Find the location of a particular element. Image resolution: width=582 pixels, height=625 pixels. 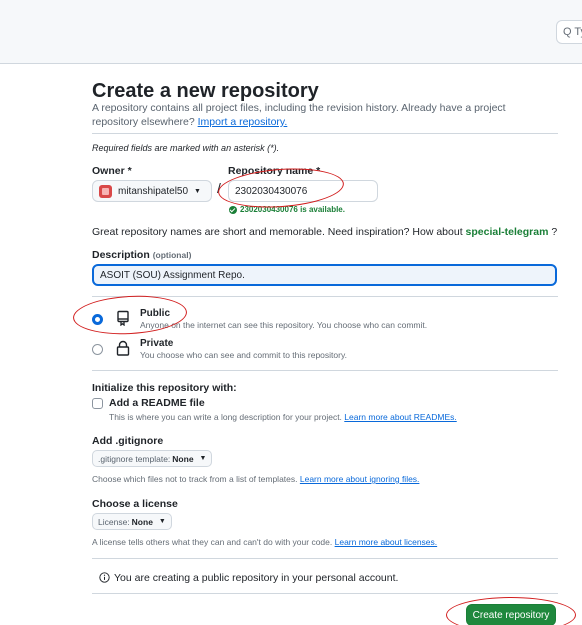

owner-avatar is located at coordinates (105, 191).